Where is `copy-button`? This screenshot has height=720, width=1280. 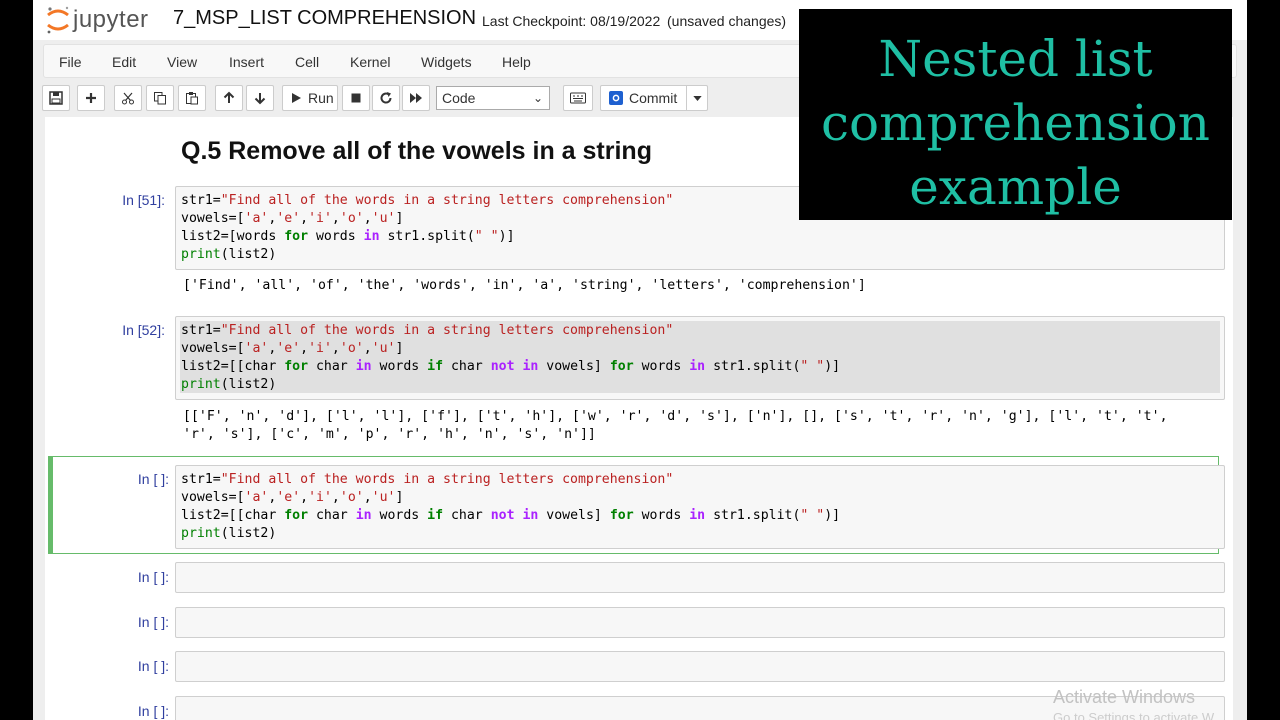
copy-button is located at coordinates (160, 98).